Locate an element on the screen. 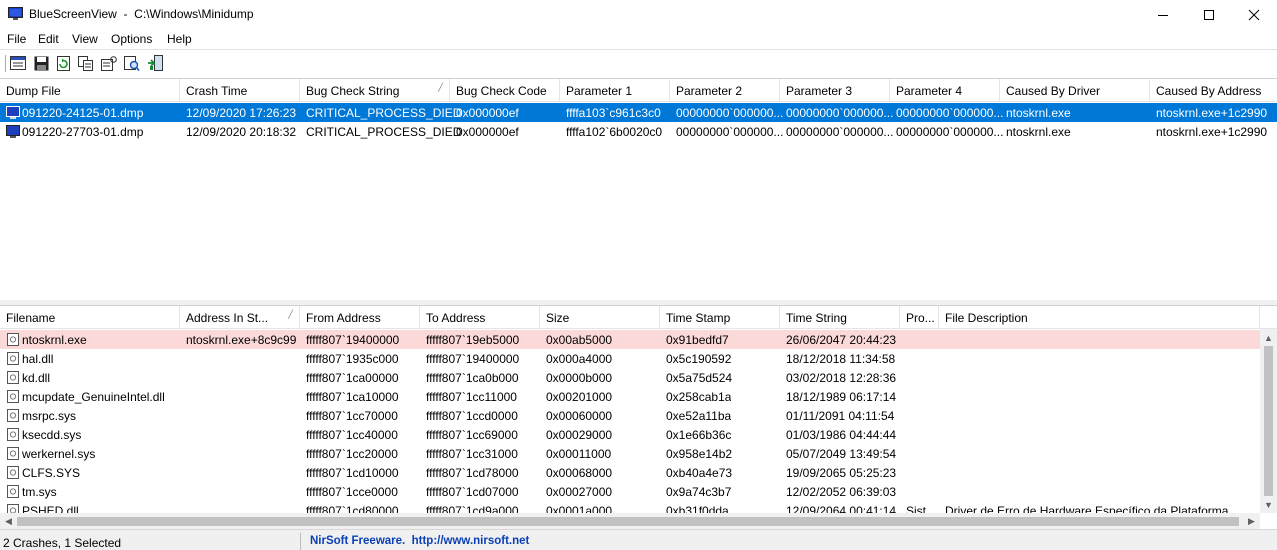 The width and height of the screenshot is (1277, 550). column-header-parameter-4: Parameter 4 is located at coordinates (945, 90).